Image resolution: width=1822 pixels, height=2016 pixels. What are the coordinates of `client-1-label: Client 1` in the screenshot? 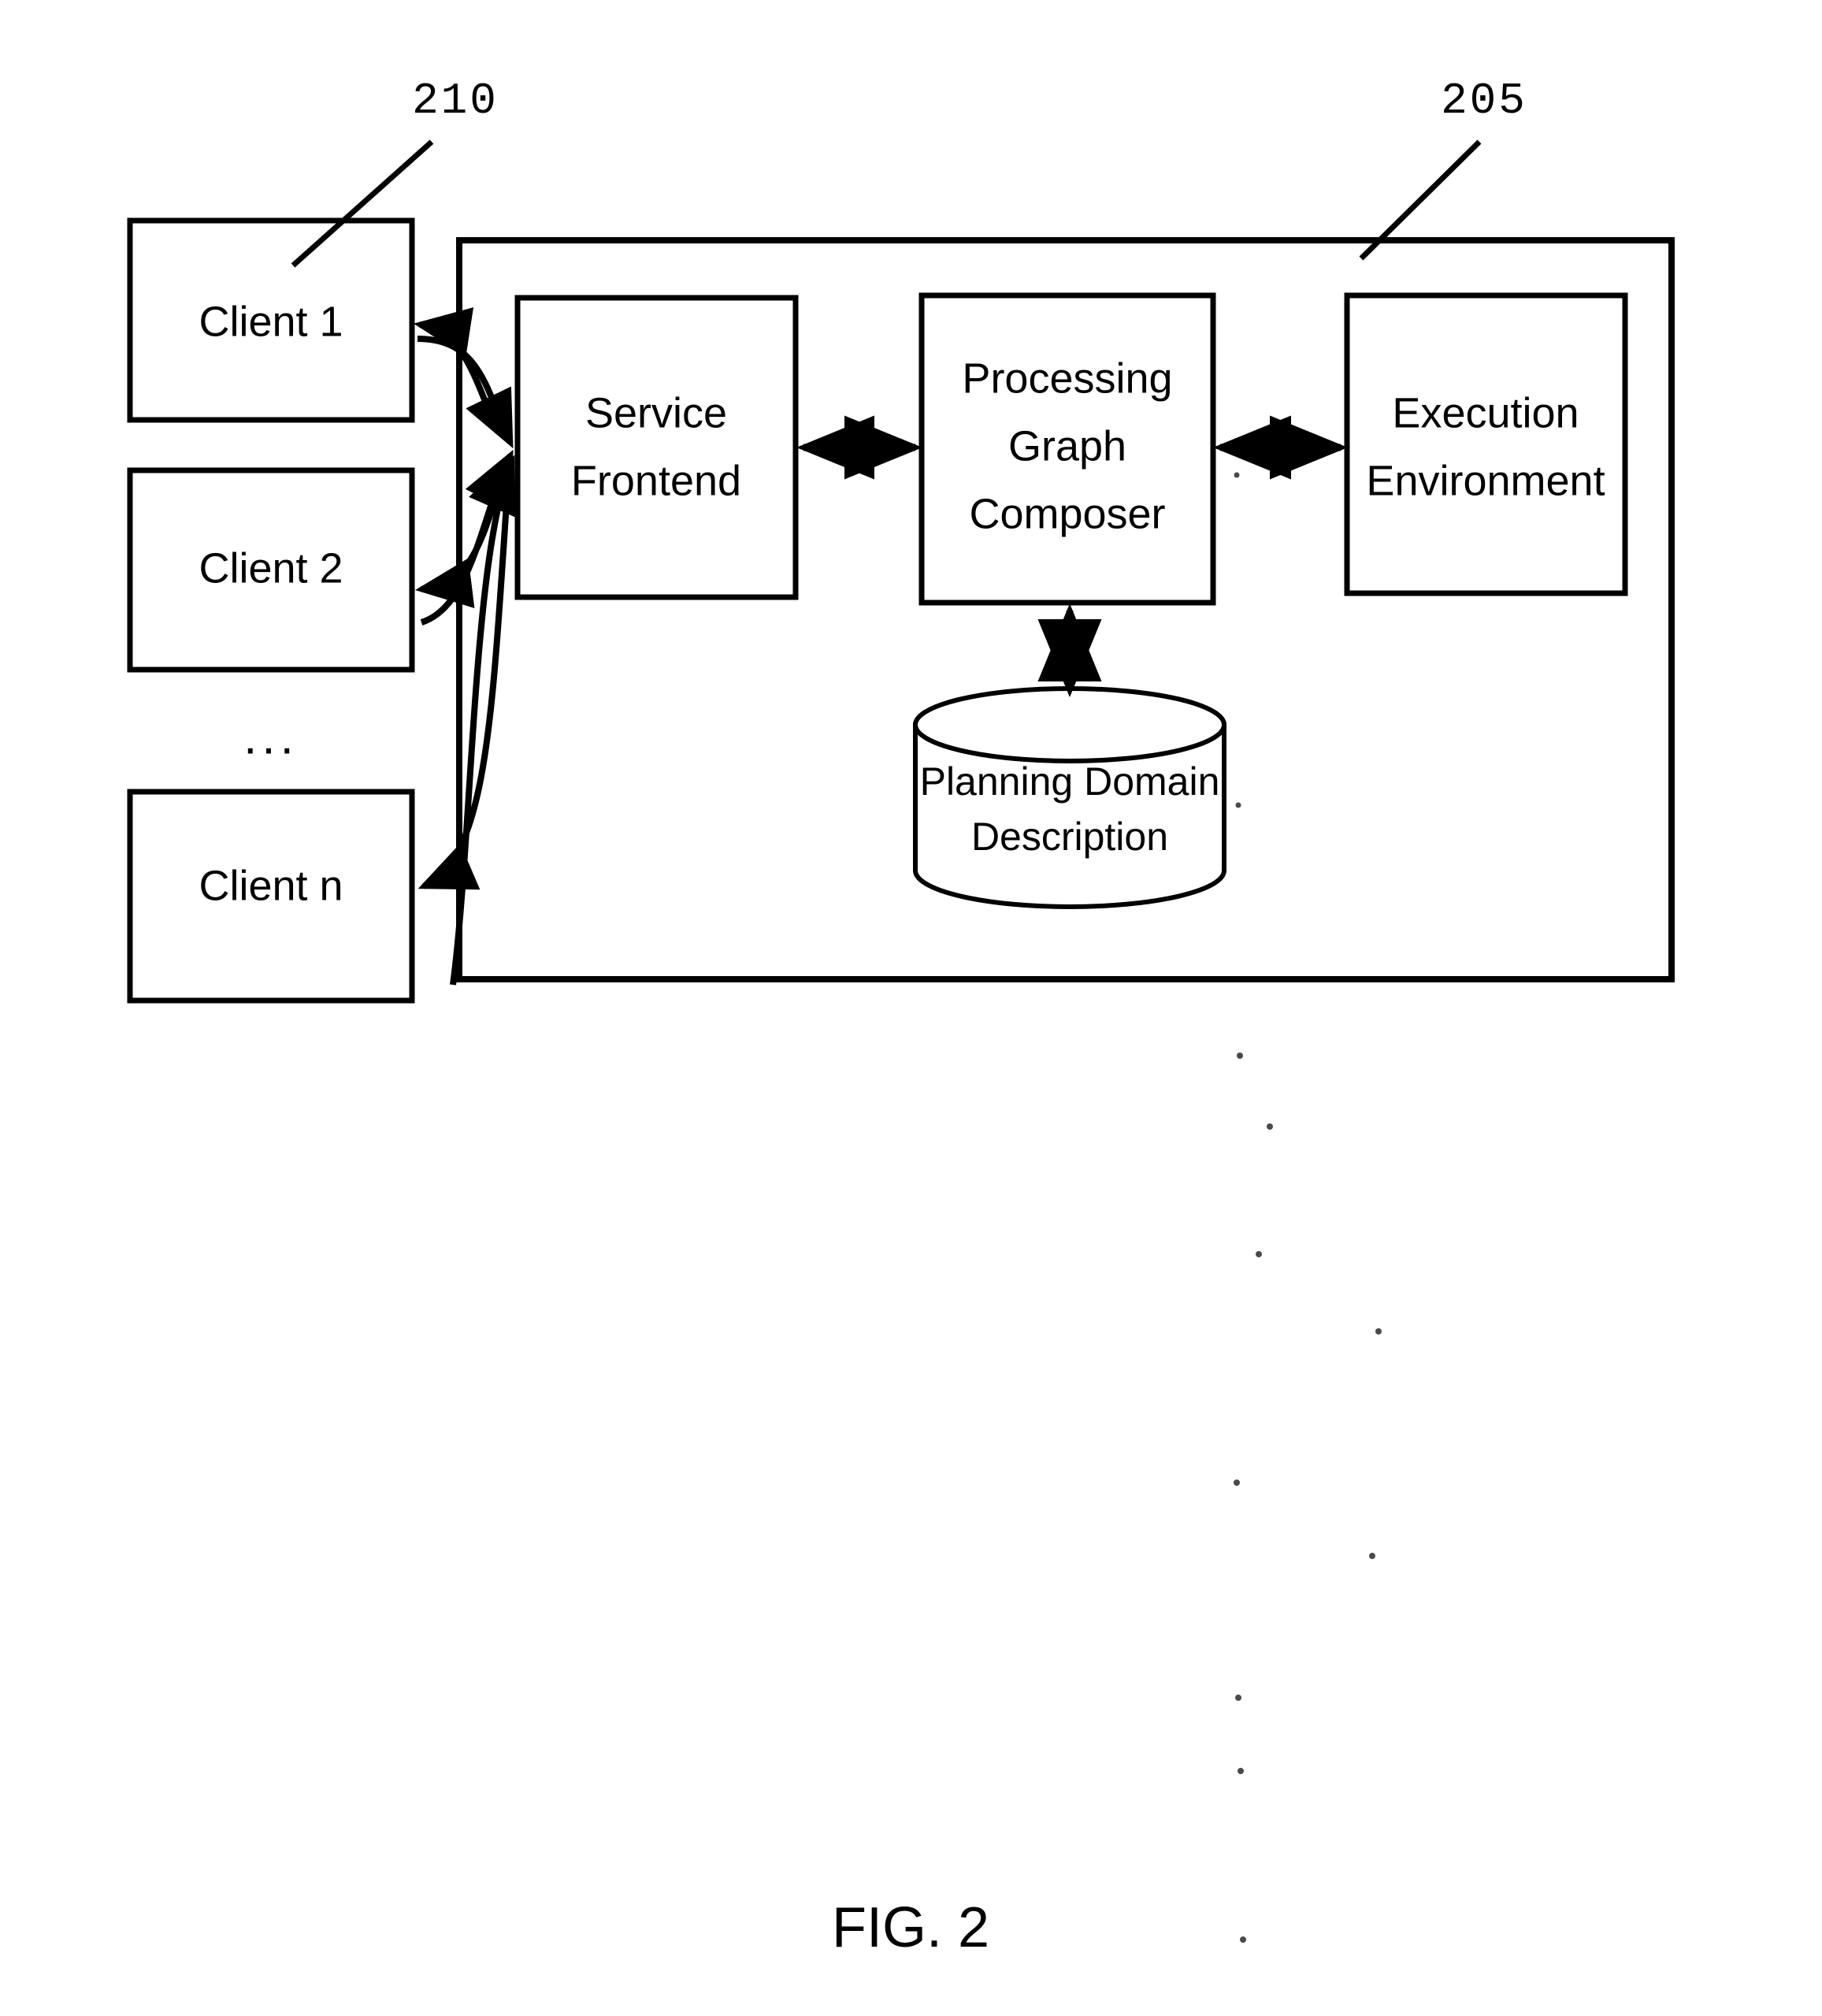 It's located at (271, 321).